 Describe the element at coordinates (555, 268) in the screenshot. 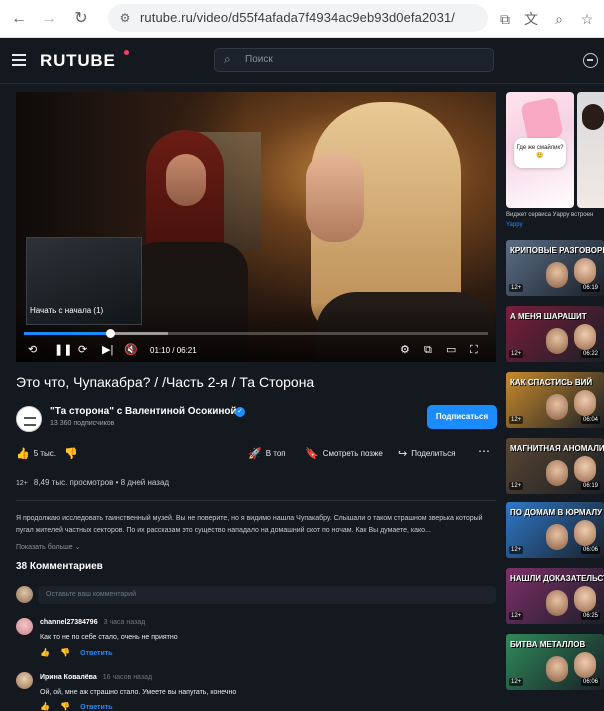

I see `recommended-video-thumbnail: Криповые разговоры 12+ 06:19` at that location.